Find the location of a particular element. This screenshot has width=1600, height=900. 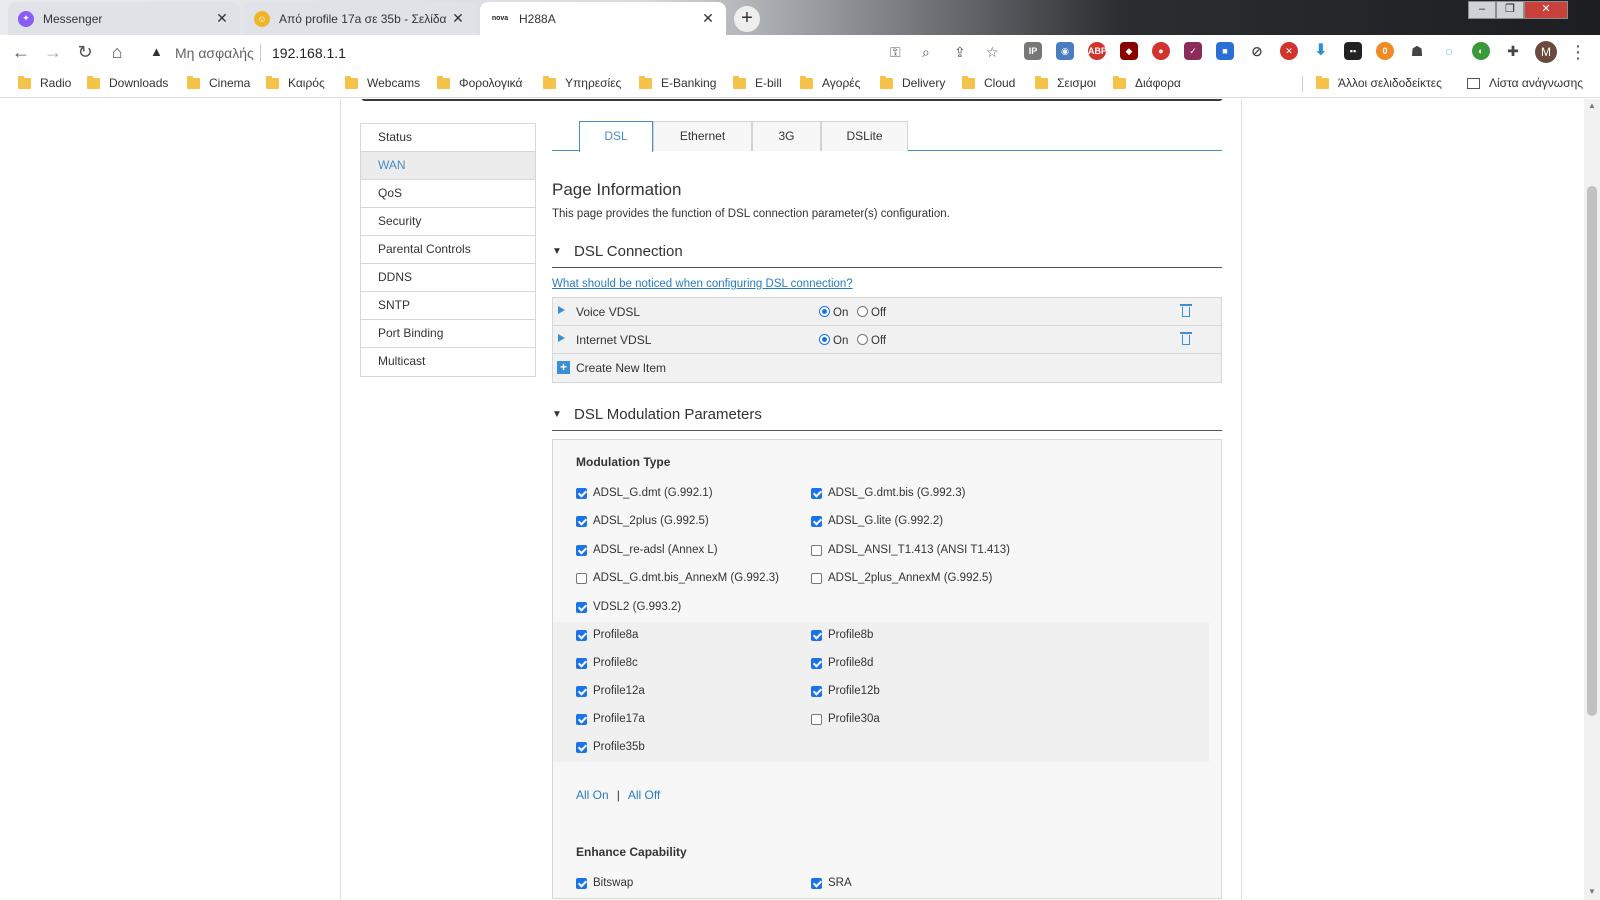

ublock-extension-icon: ◆ is located at coordinates (1129, 51).